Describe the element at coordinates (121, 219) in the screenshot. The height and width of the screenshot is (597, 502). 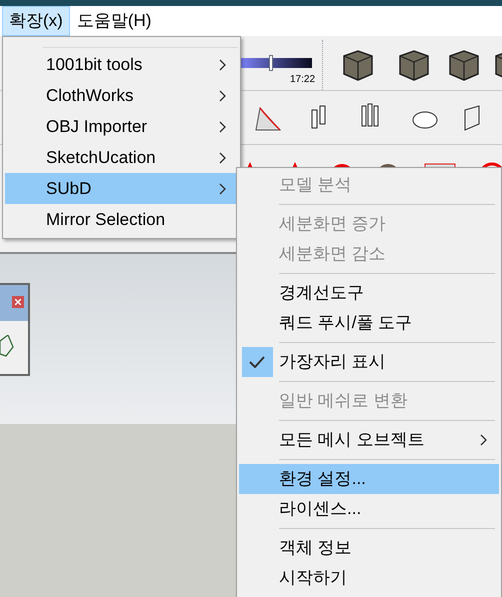
I see `menu-item: Mirror Selection` at that location.